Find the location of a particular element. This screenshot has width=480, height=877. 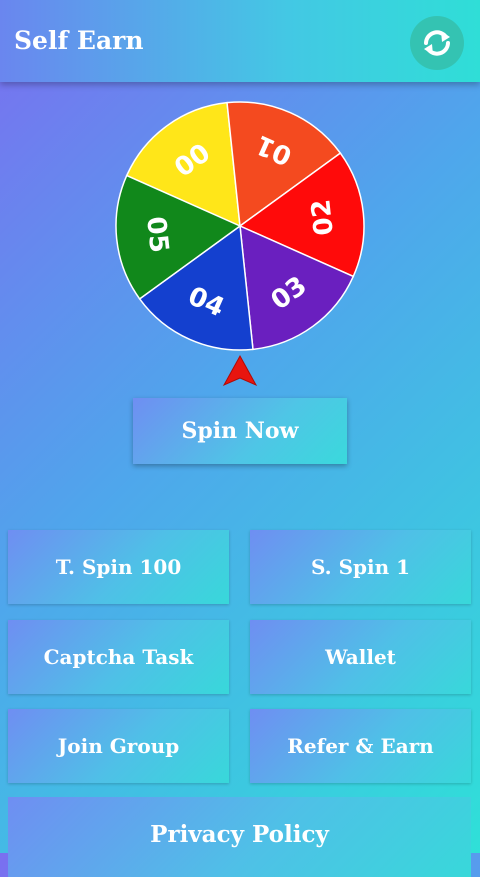

wheel-pointer-icon is located at coordinates (240, 370).